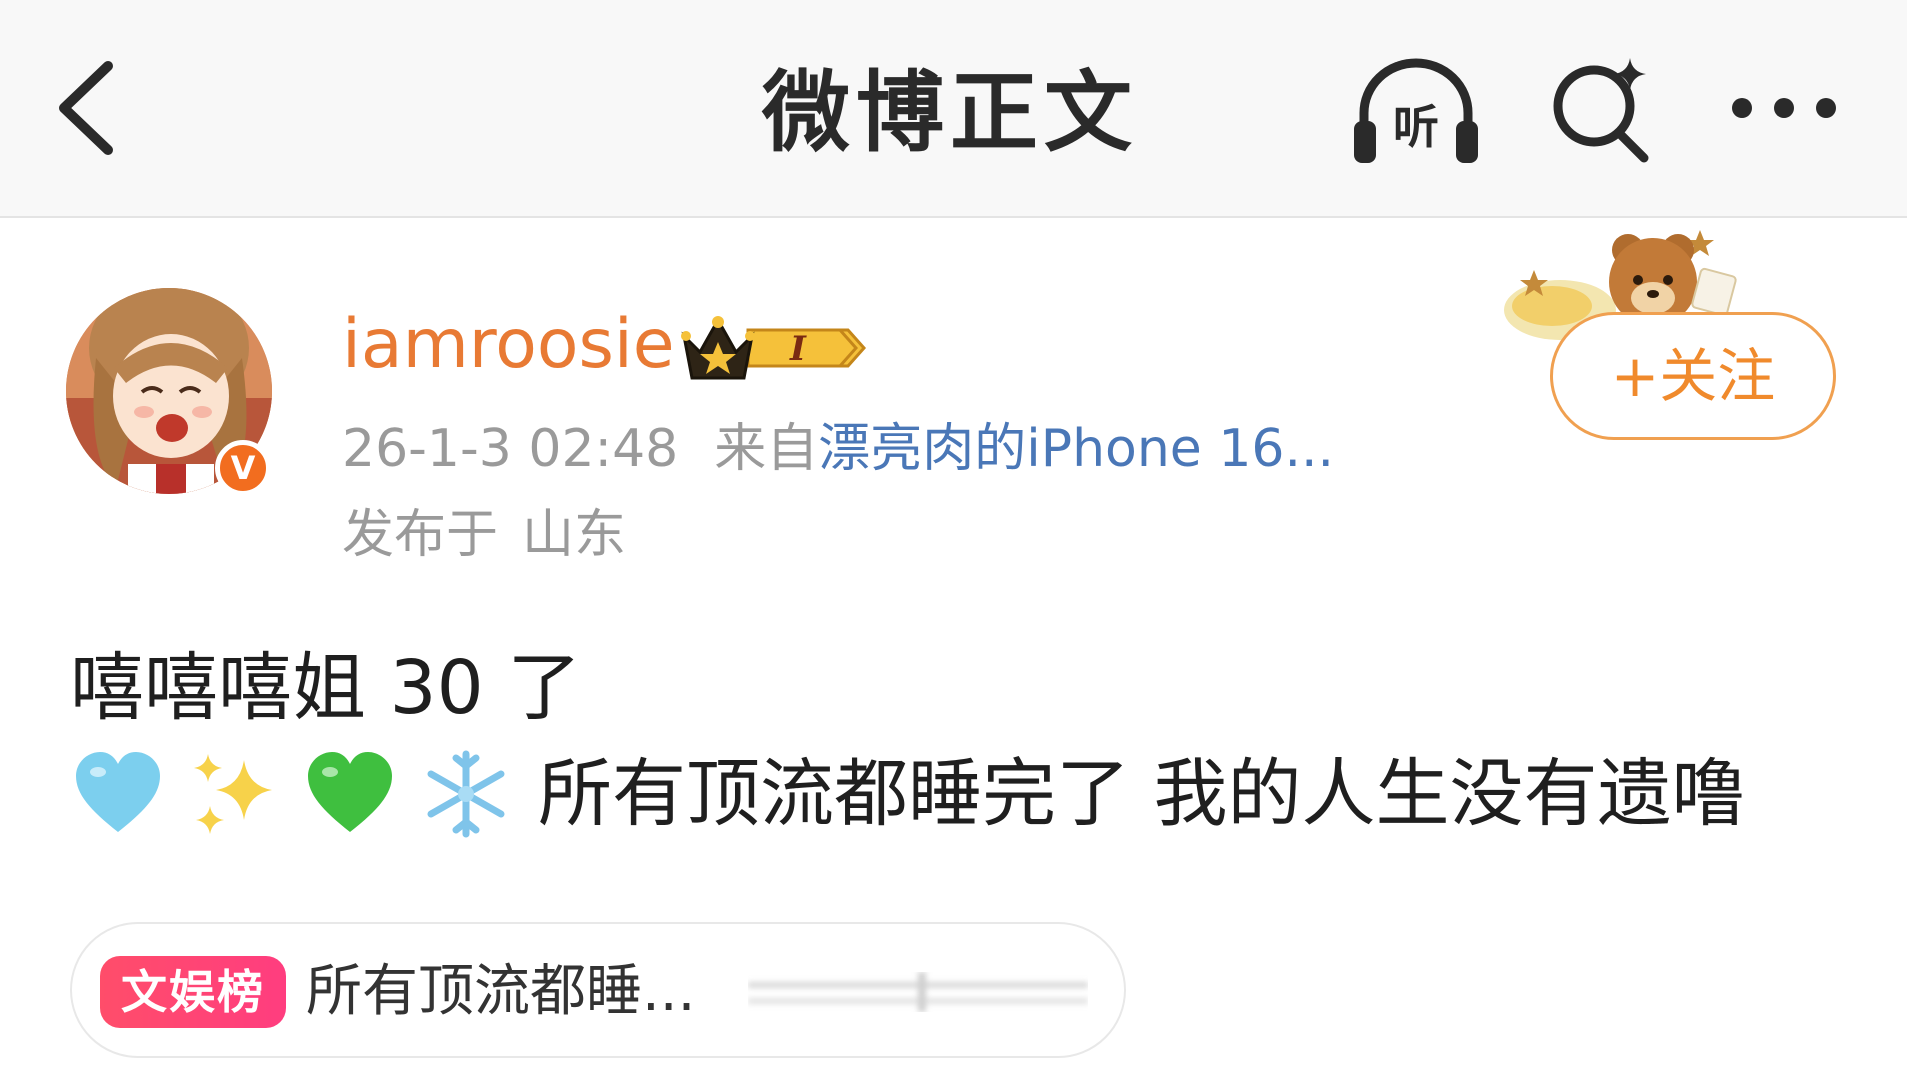 This screenshot has width=1907, height=1080. Describe the element at coordinates (233, 794) in the screenshot. I see `sparkles-icon` at that location.